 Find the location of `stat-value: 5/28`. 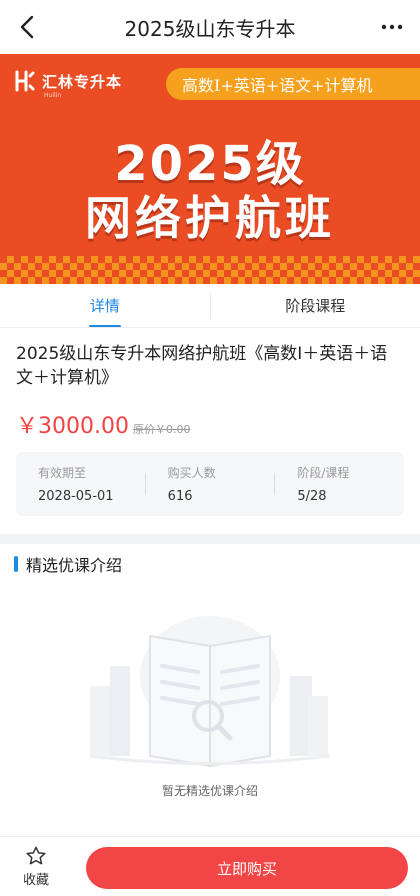

stat-value: 5/28 is located at coordinates (312, 496).